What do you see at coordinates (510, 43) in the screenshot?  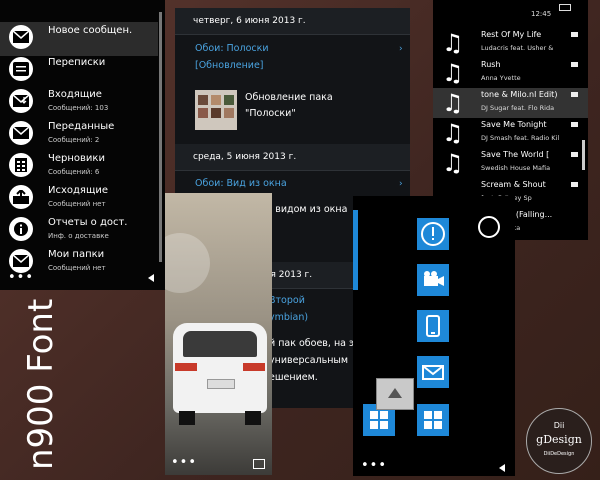 I see `track-row: ♫ Rest Of My Life Ludacris feat. Usher &` at bounding box center [510, 43].